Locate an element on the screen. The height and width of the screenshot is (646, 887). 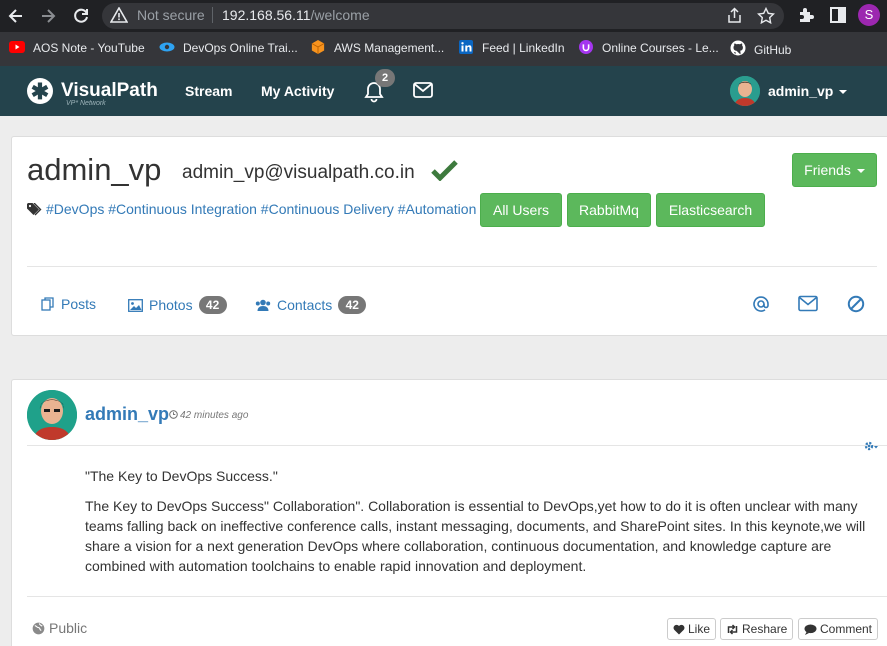
like-button: Like is located at coordinates (692, 629).